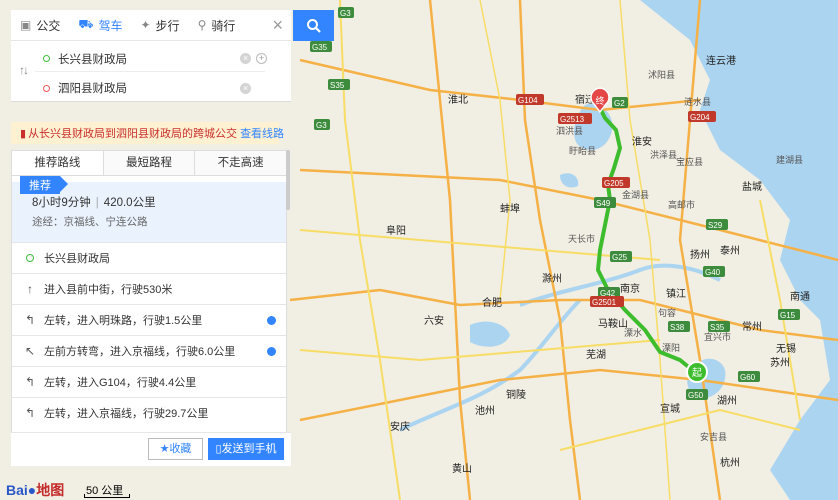 Image resolution: width=838 pixels, height=500 pixels. I want to click on swap-icon: ↑↓, so click(24, 70).